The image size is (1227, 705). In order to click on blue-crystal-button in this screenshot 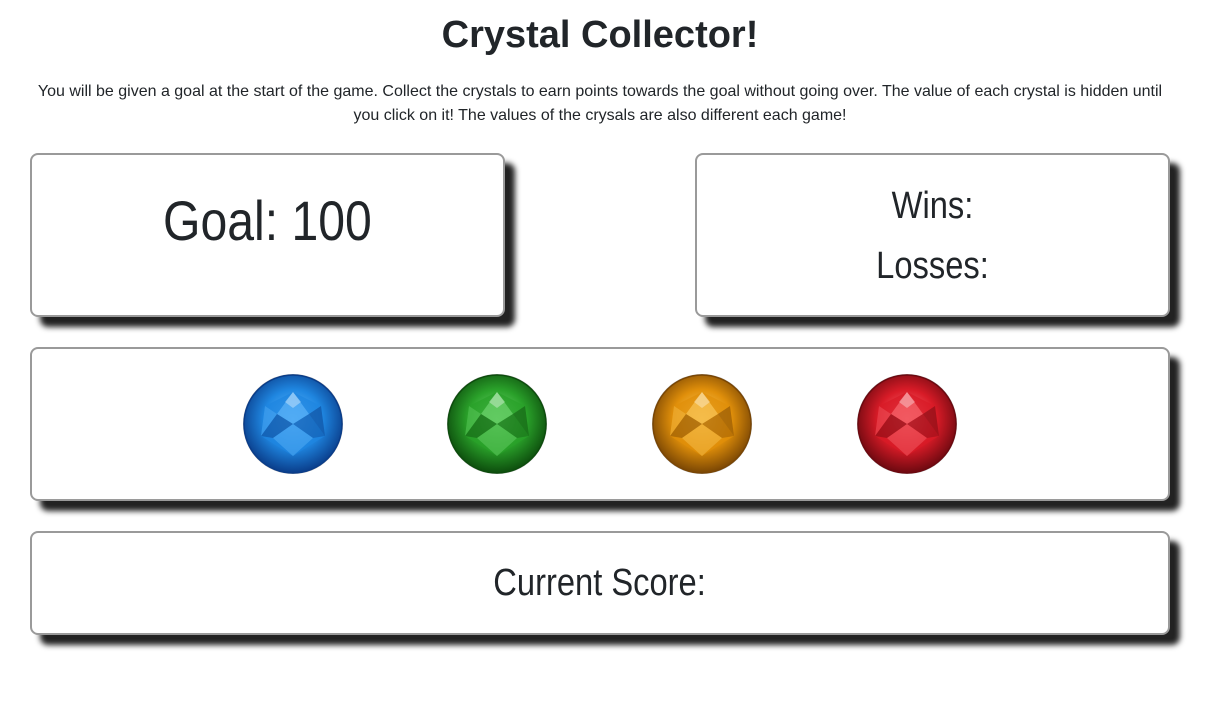, I will do `click(293, 424)`.